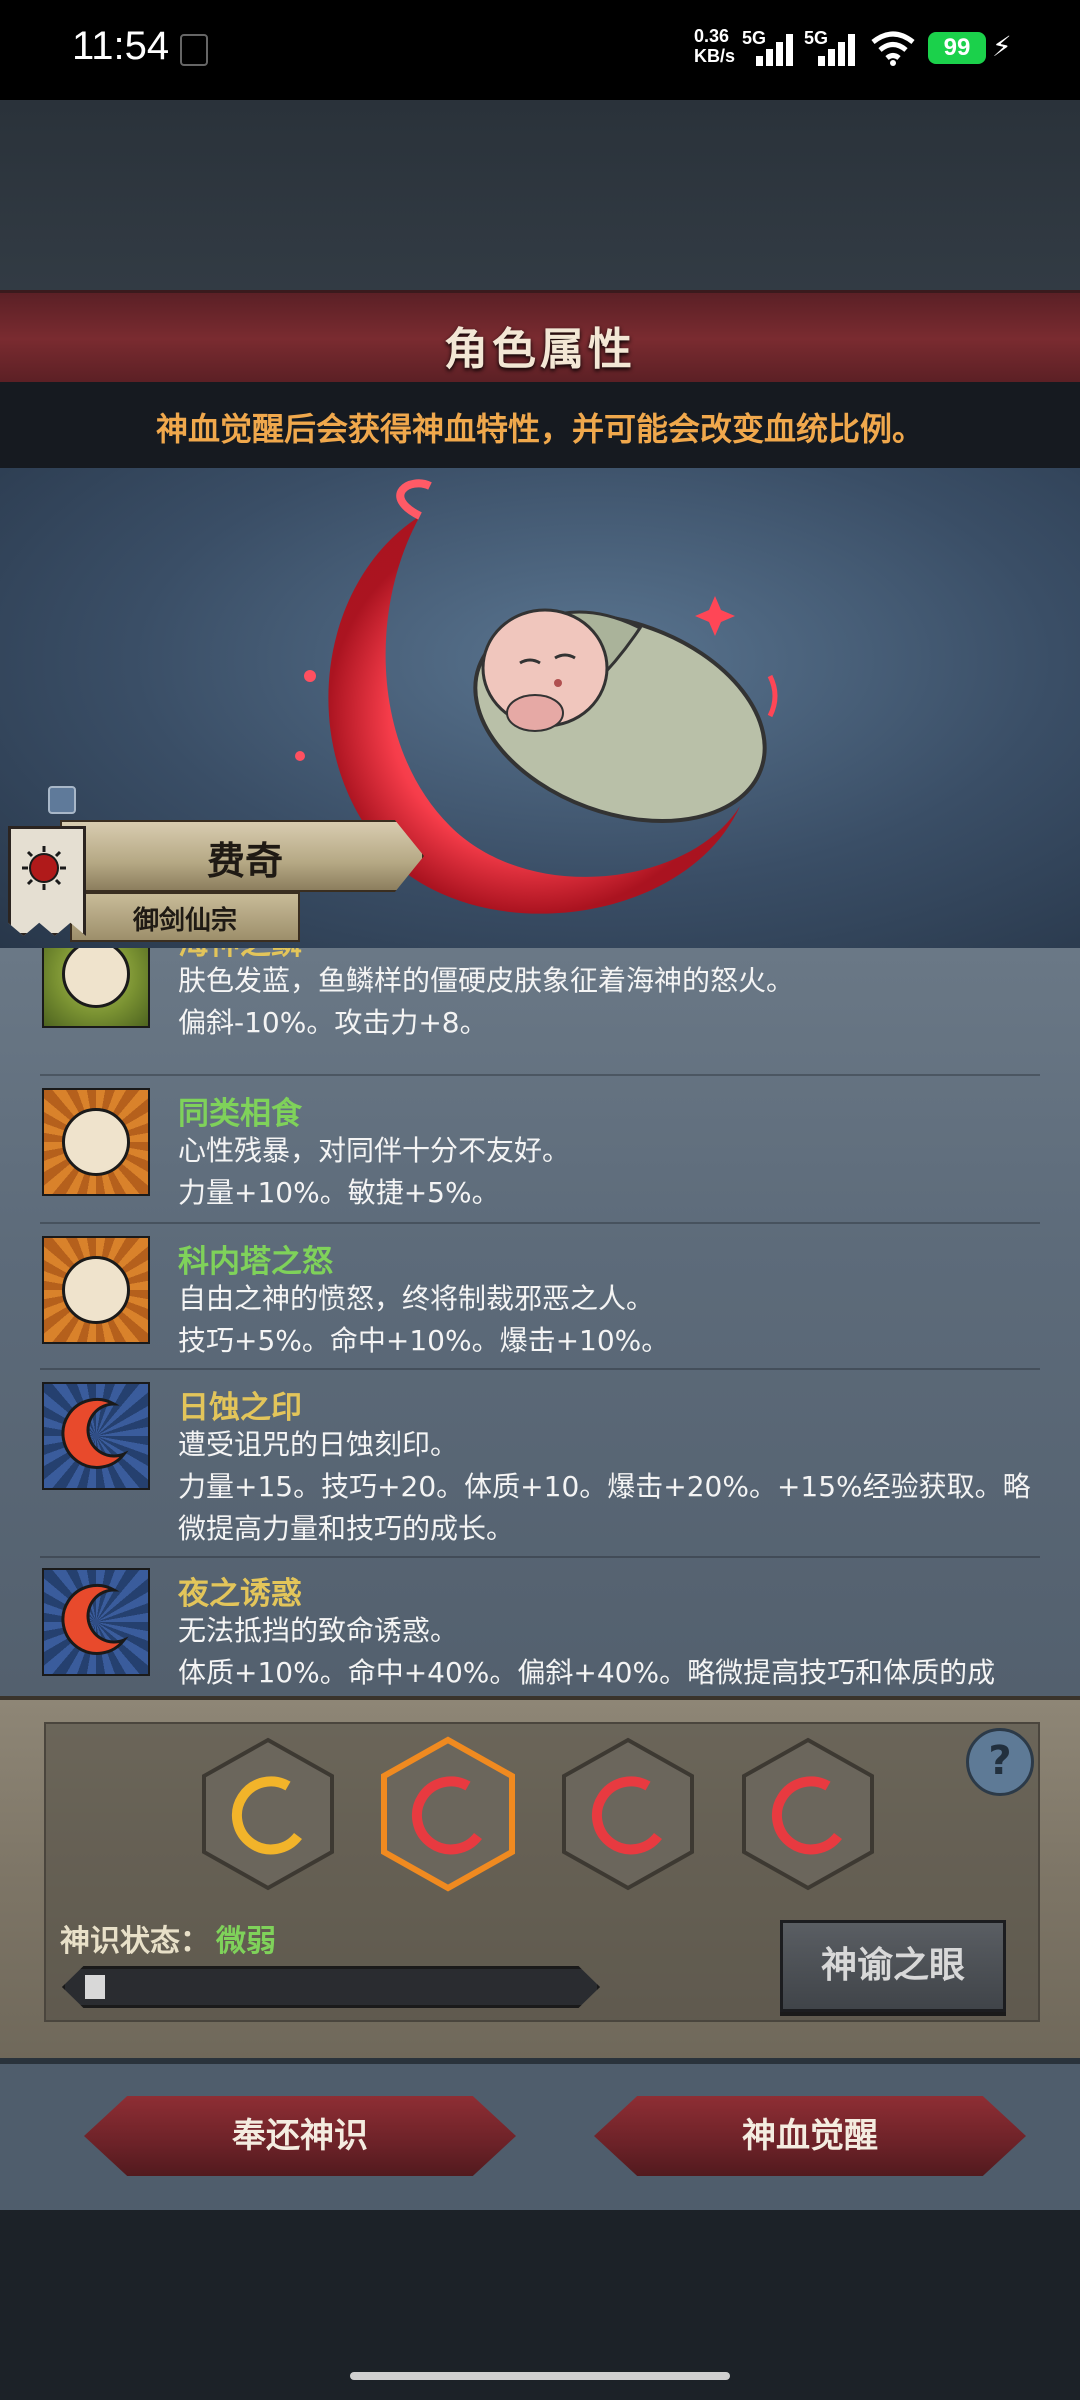 The width and height of the screenshot is (1080, 2400). Describe the element at coordinates (240, 1114) in the screenshot. I see `trait-name: 同类相食` at that location.